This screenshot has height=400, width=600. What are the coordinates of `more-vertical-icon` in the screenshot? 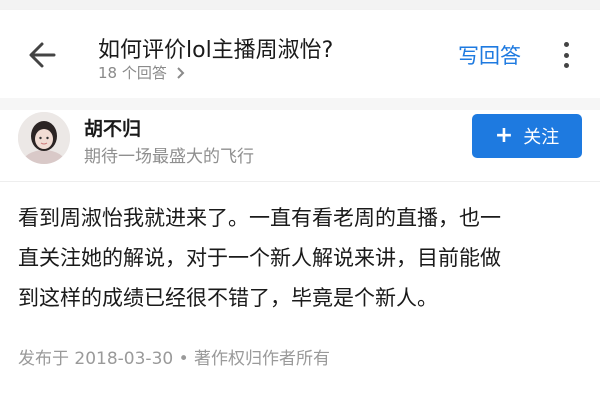 It's located at (566, 44).